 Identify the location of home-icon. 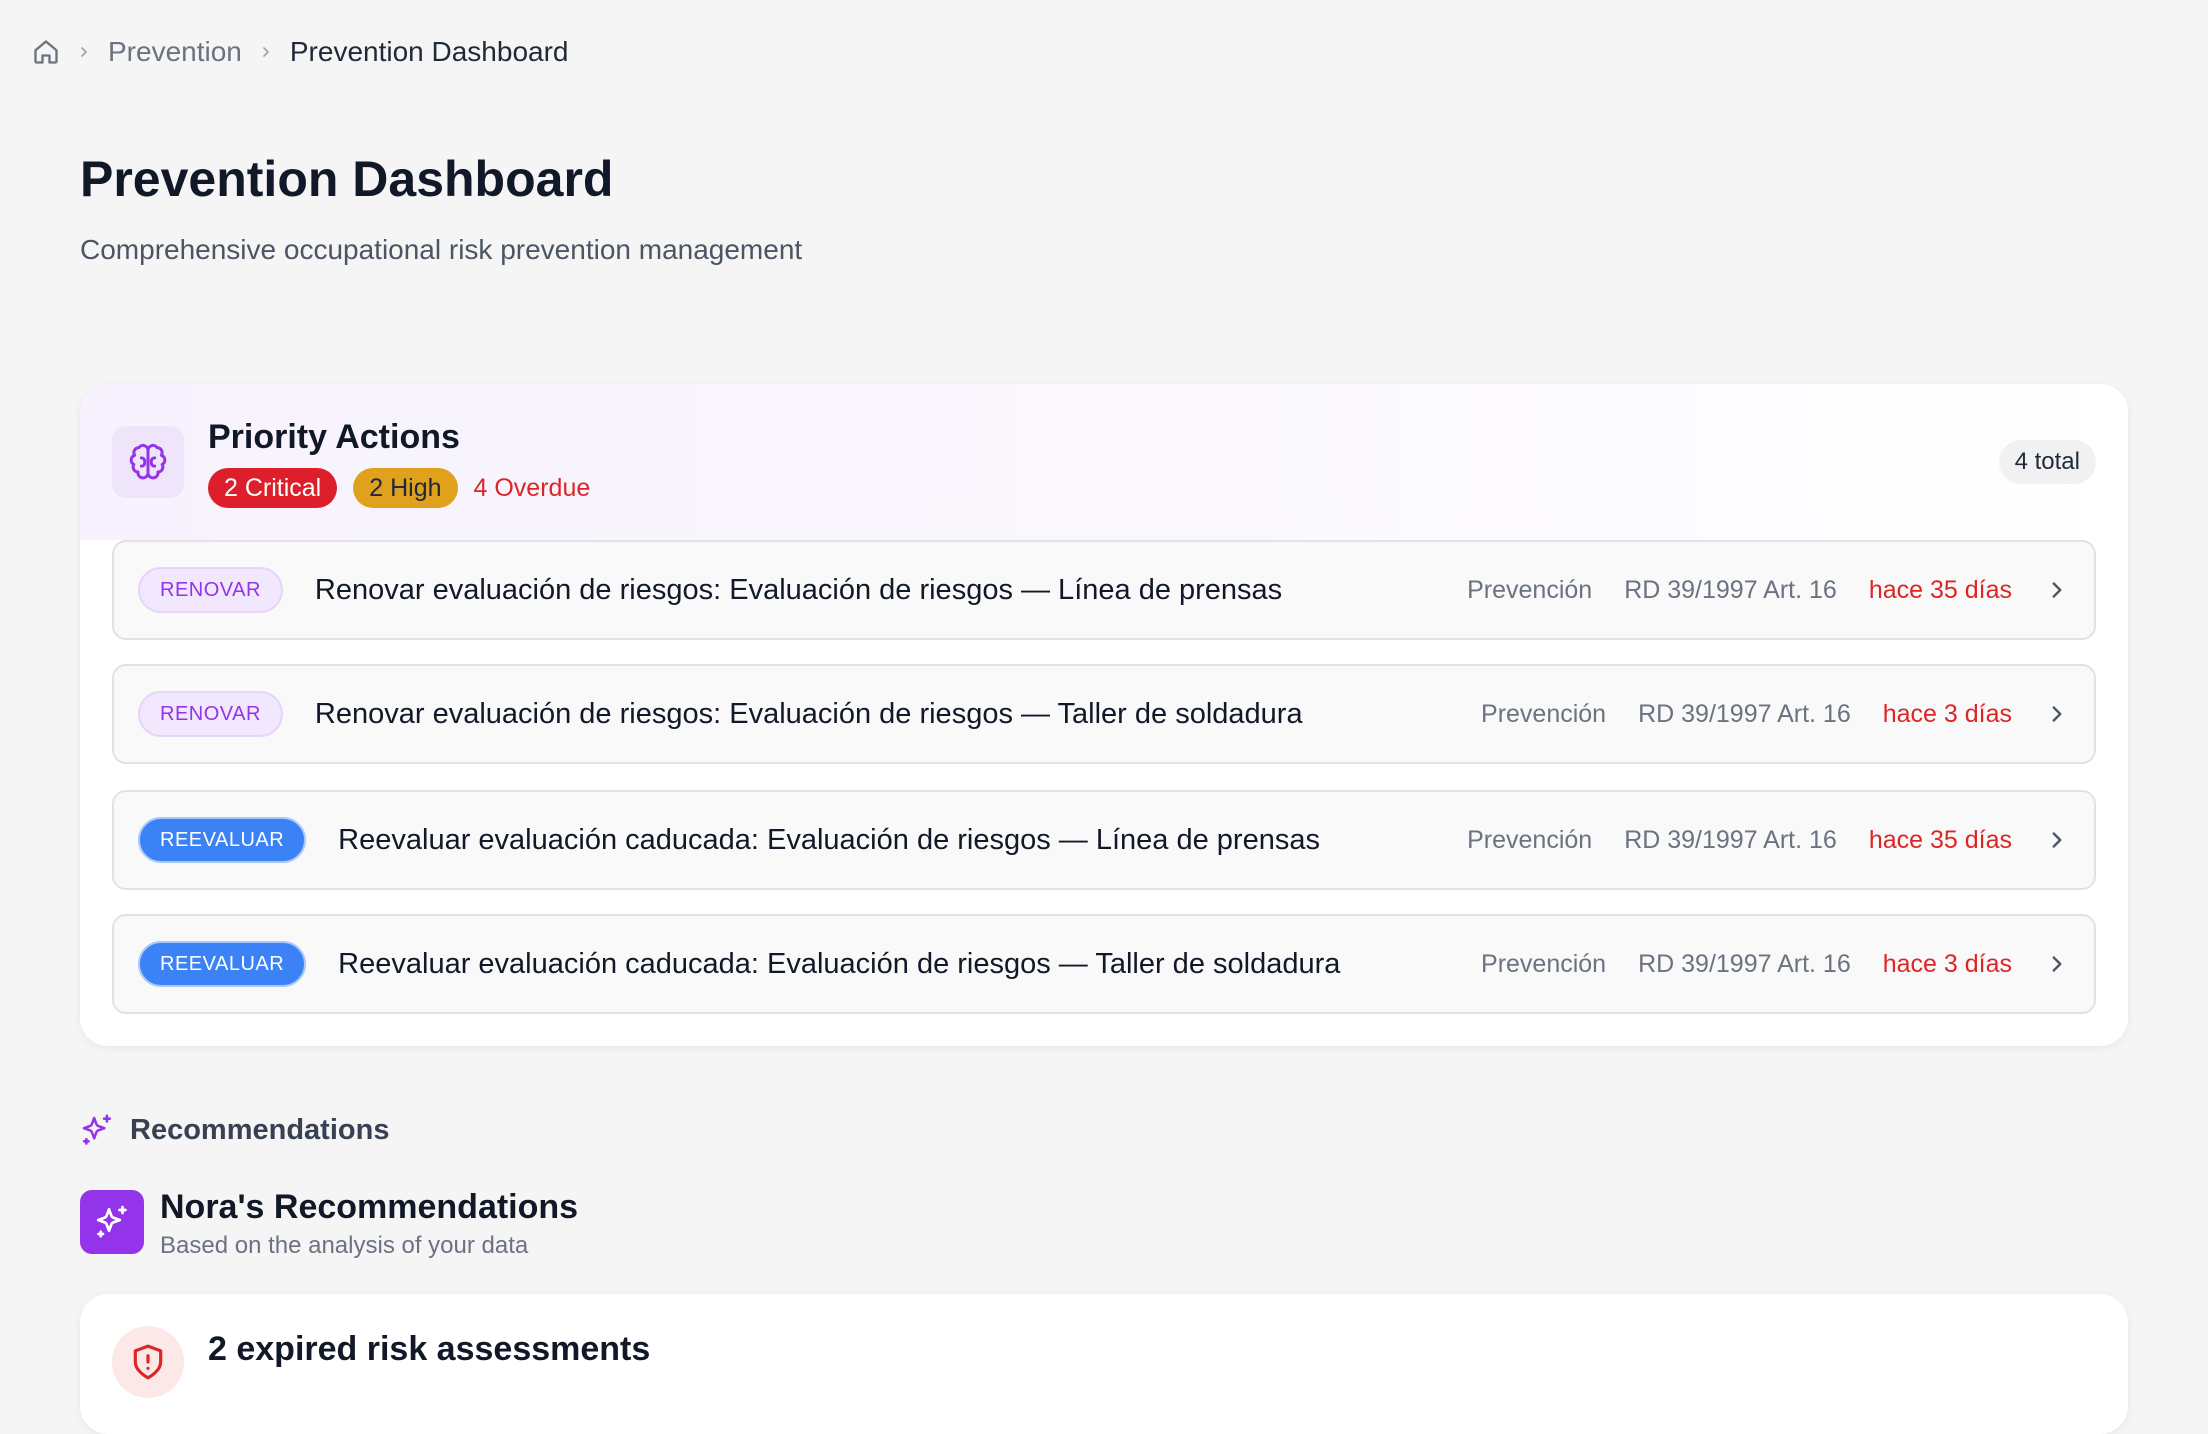
(46, 52).